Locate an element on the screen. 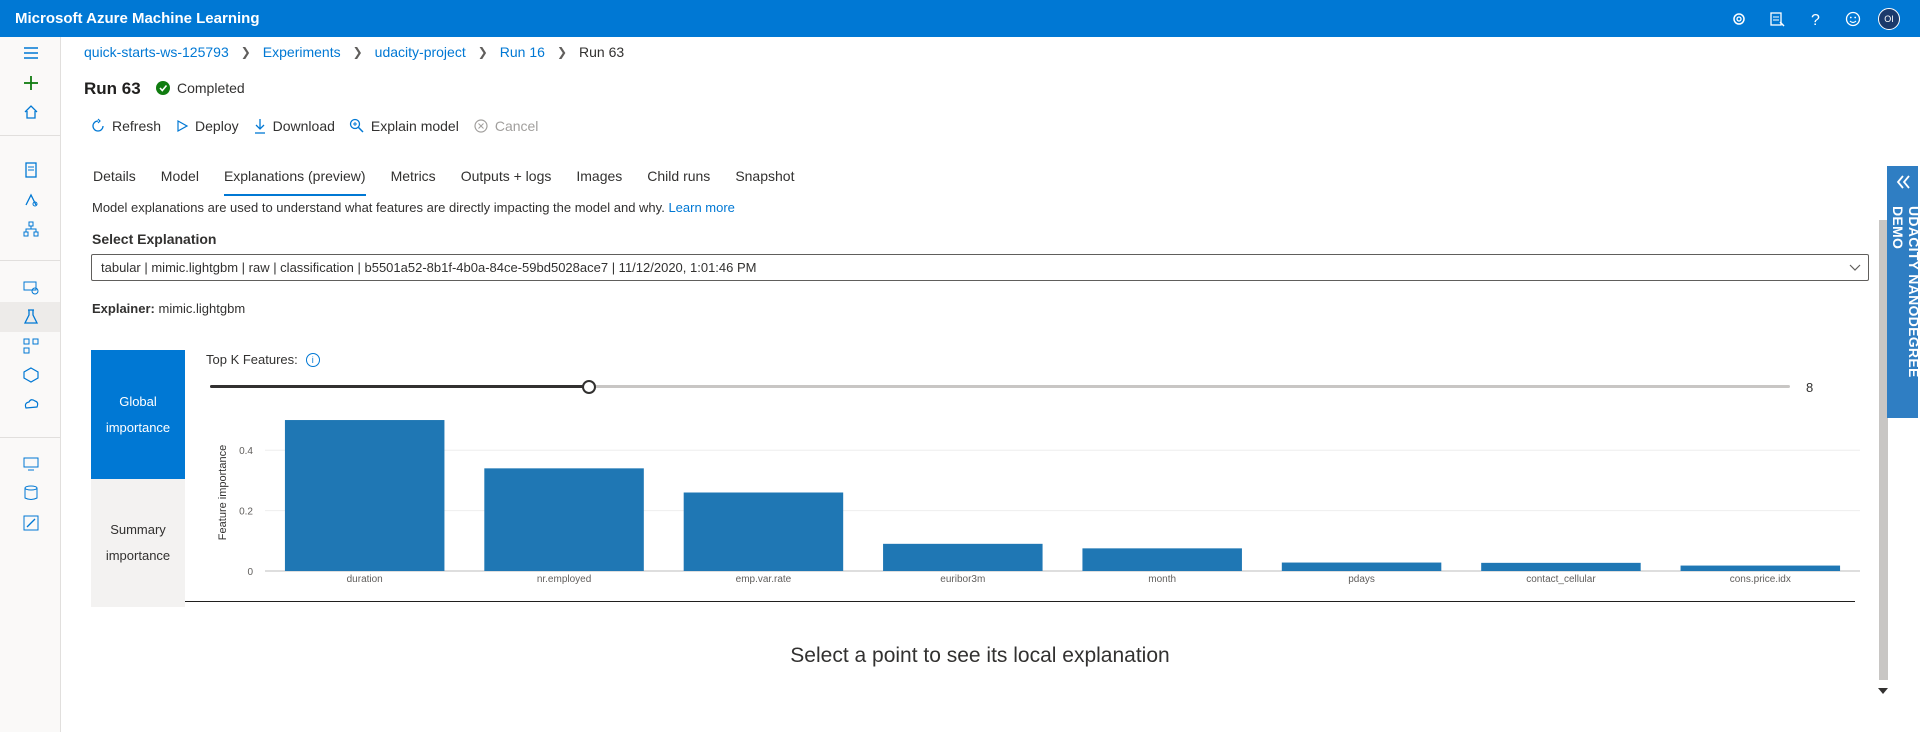 The height and width of the screenshot is (732, 1920). side-panel-tab: UDACITY NANODEGREE DEMO is located at coordinates (1903, 292).